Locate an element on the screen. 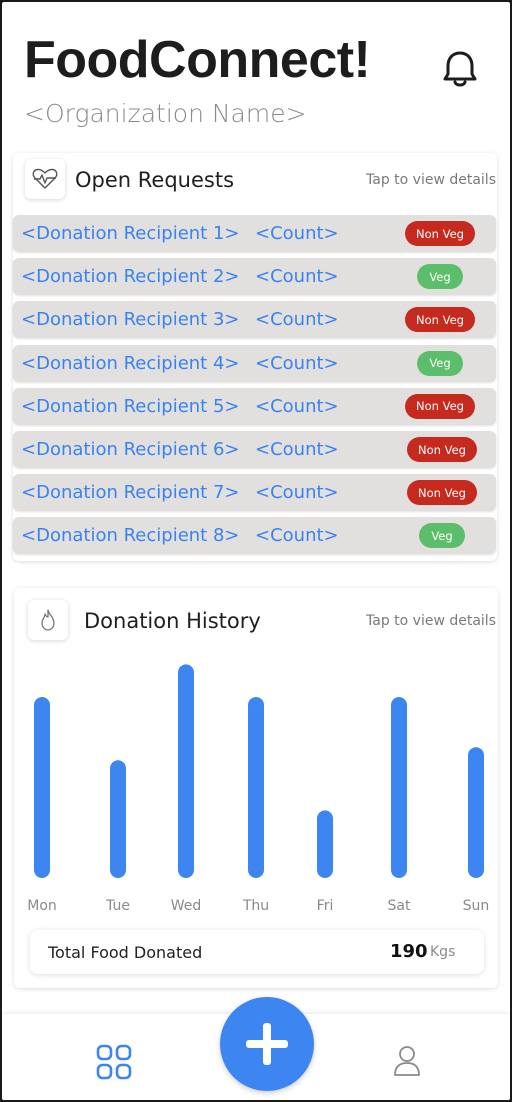 Image resolution: width=512 pixels, height=1102 pixels. request-row: <Donation Recipient 8> <Count> Veg is located at coordinates (254, 536).